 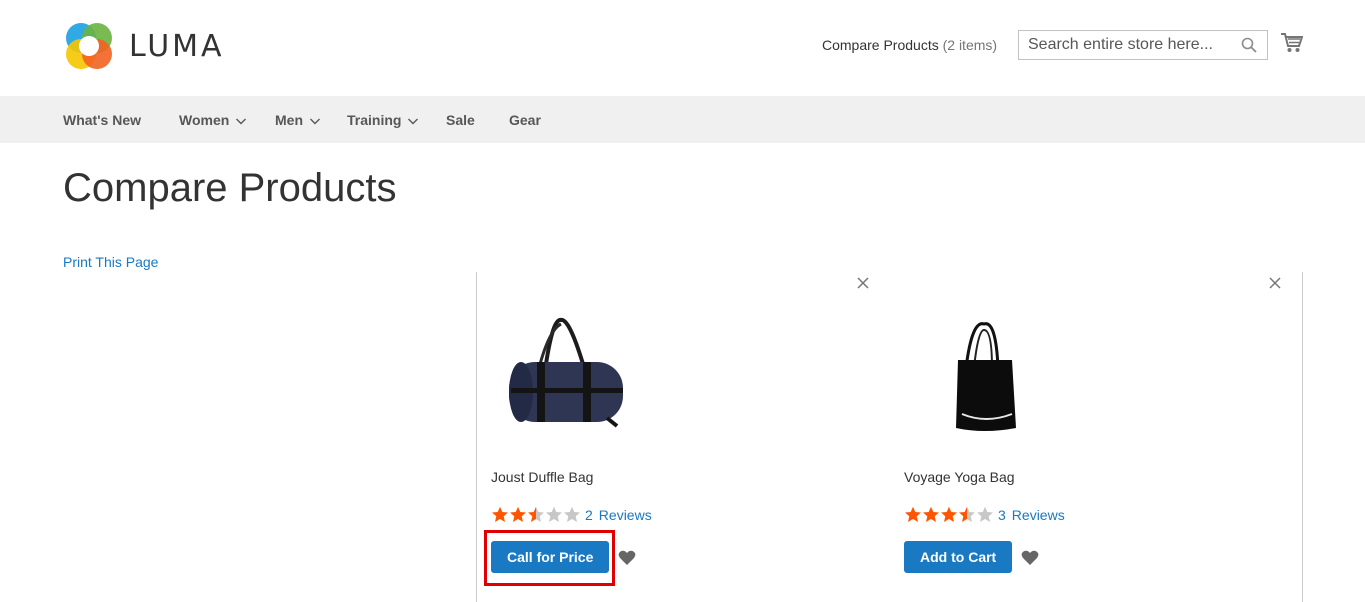 I want to click on nav-item-whats-new: What's New, so click(x=102, y=120).